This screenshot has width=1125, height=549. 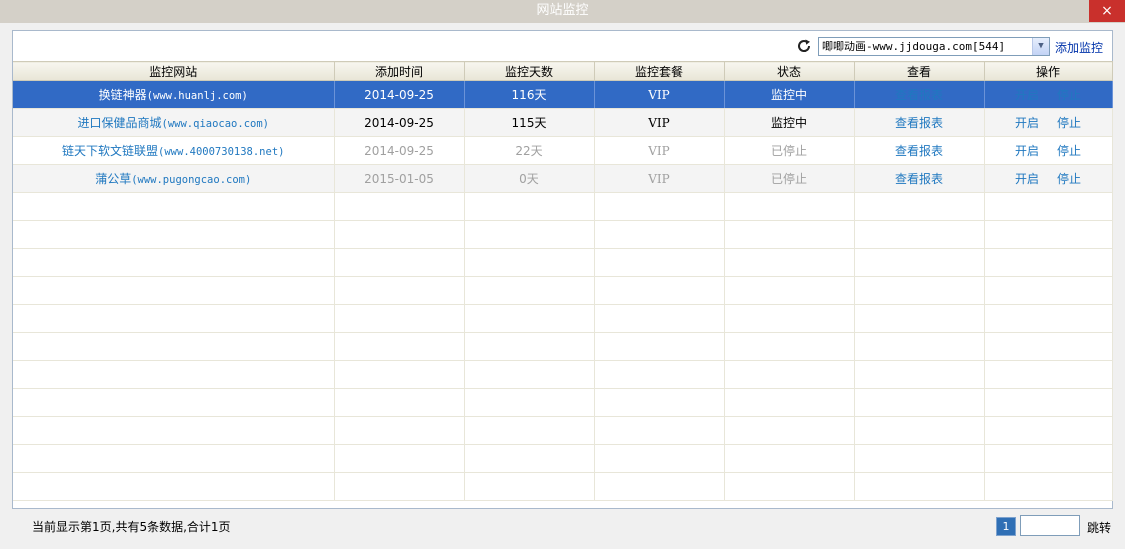 What do you see at coordinates (529, 178) in the screenshot?
I see `monitor-days: 0天` at bounding box center [529, 178].